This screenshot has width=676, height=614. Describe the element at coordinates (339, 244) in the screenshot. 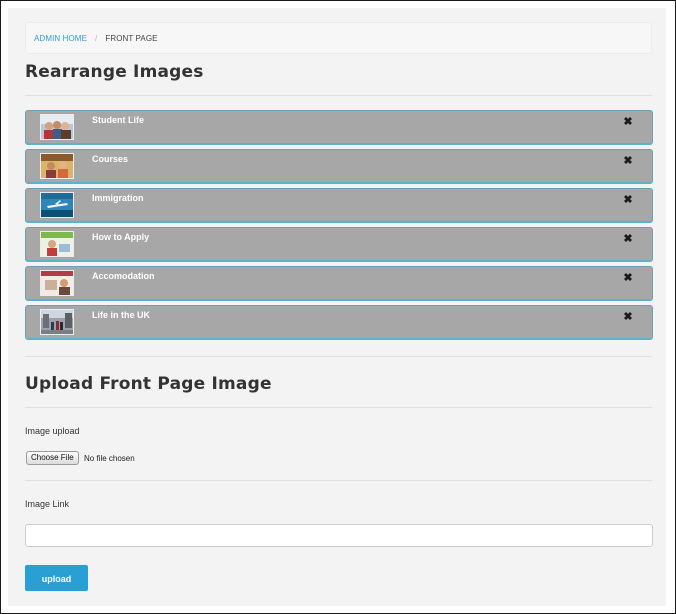

I see `list-item: How to Apply ✖` at that location.